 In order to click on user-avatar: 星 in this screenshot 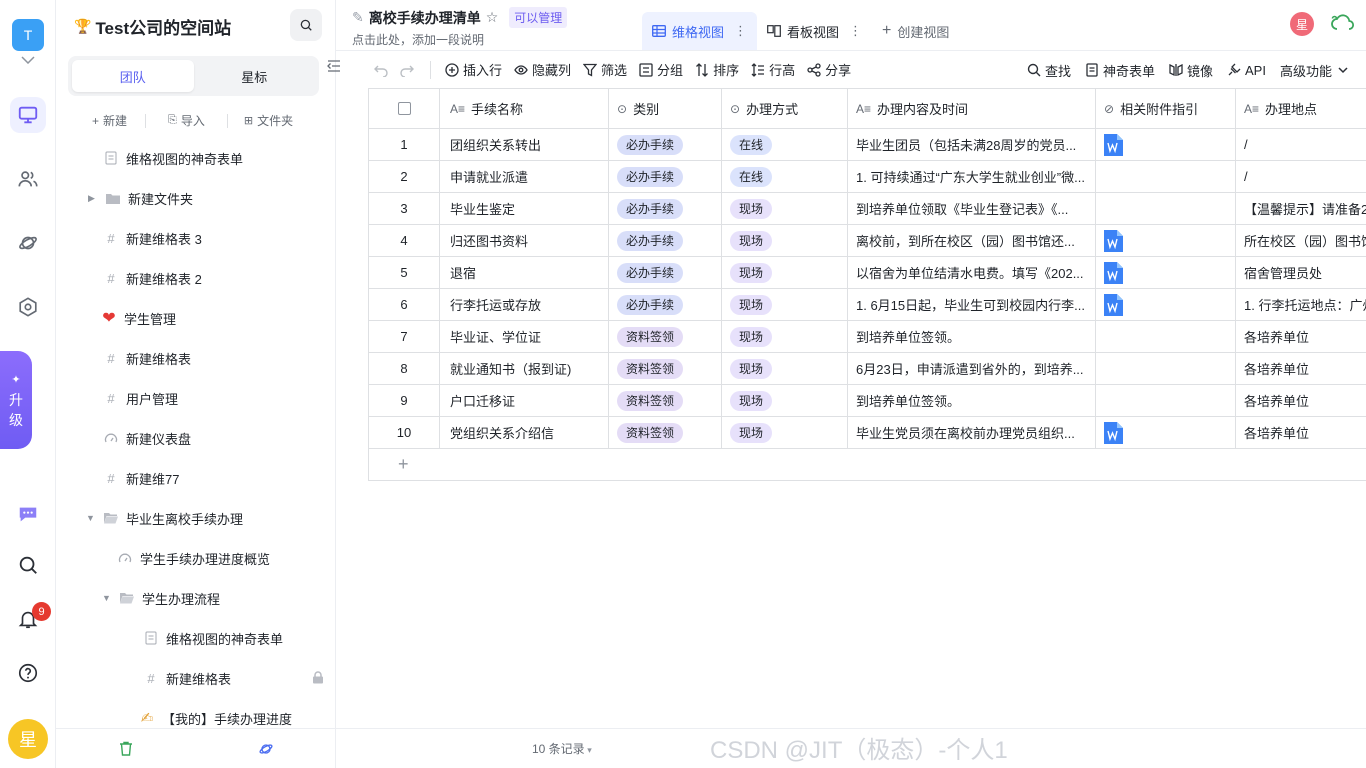, I will do `click(28, 739)`.